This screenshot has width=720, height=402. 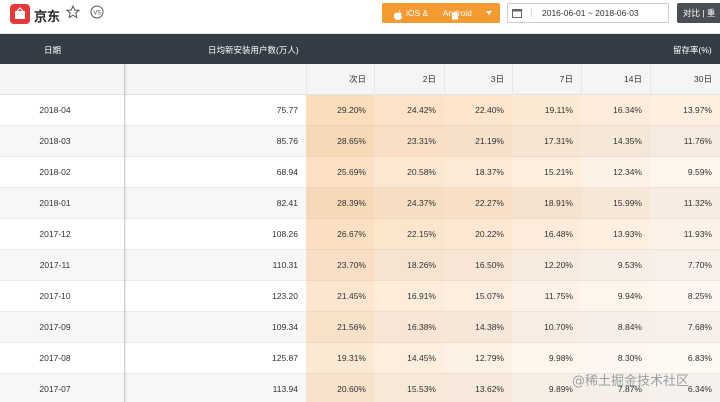 What do you see at coordinates (398, 17) in the screenshot?
I see `apple-icon` at bounding box center [398, 17].